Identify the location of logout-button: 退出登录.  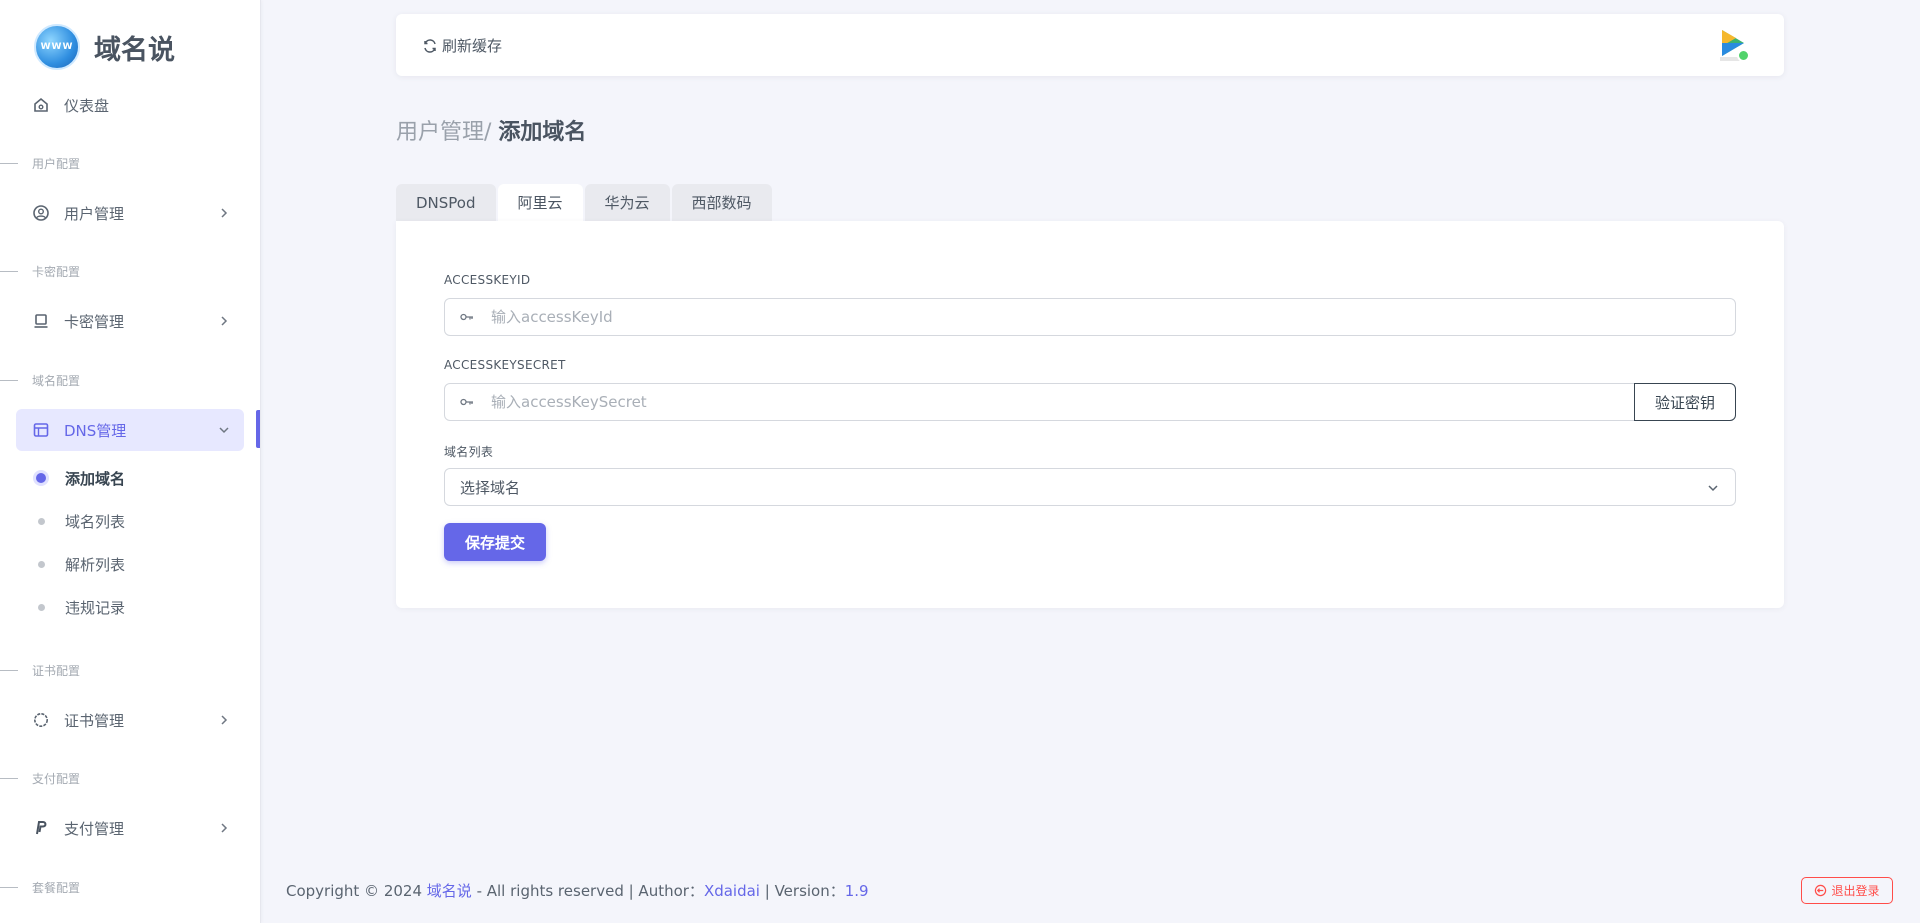
(1847, 890).